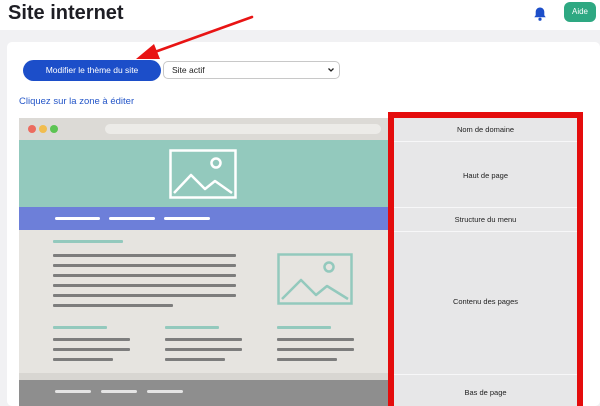 The image size is (600, 406). What do you see at coordinates (580, 12) in the screenshot?
I see `help-button: Aide` at bounding box center [580, 12].